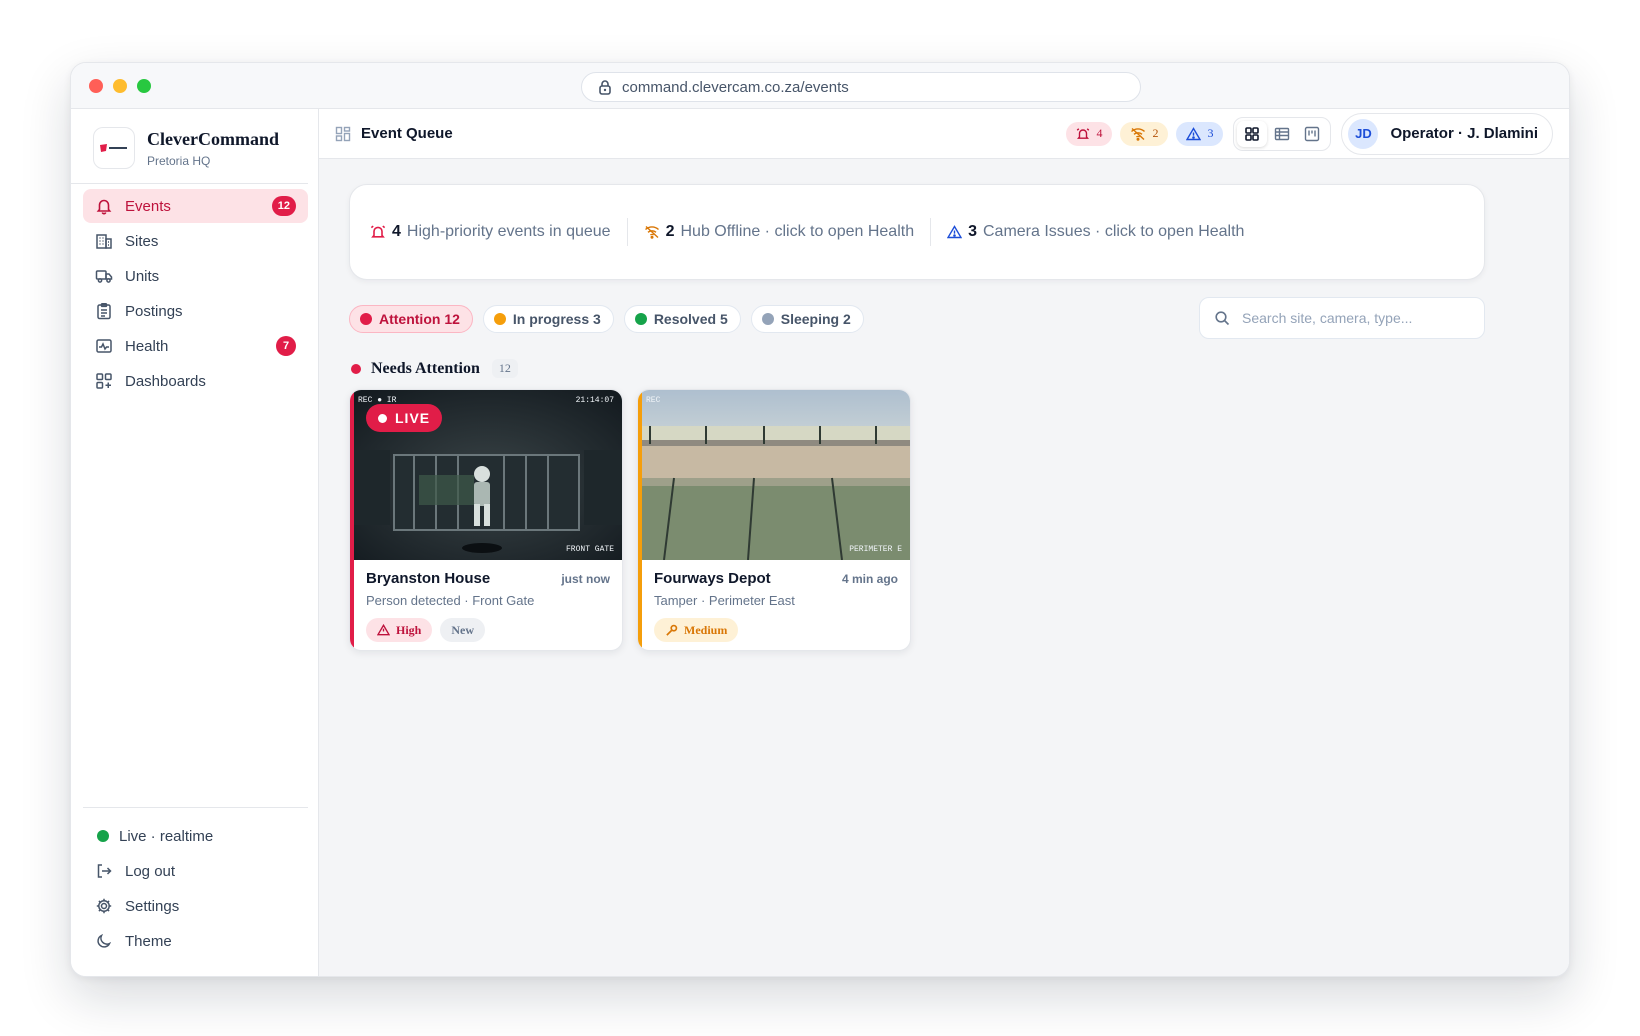  Describe the element at coordinates (413, 418) in the screenshot. I see `live-label: LIVE` at that location.